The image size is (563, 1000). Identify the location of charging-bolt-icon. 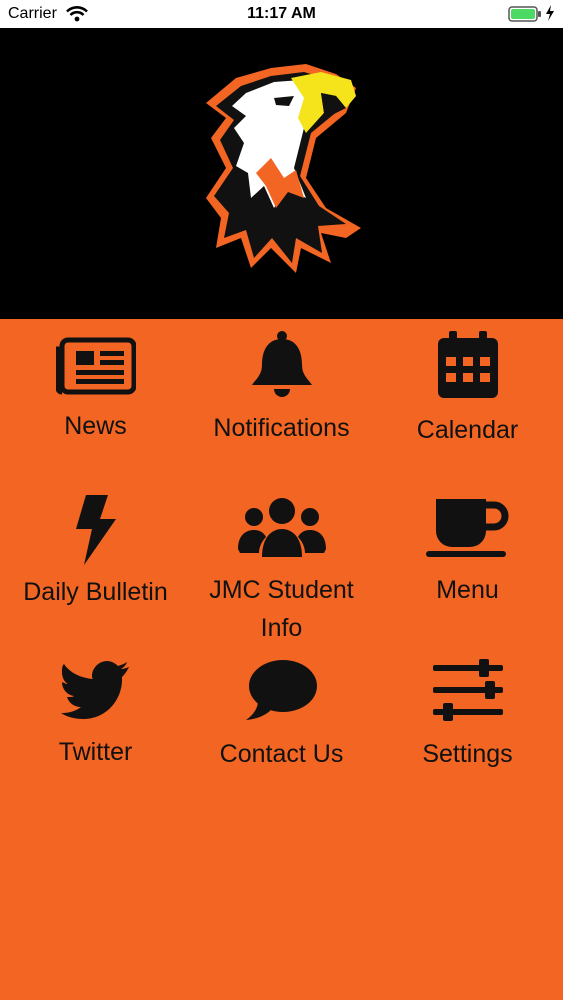
(550, 15).